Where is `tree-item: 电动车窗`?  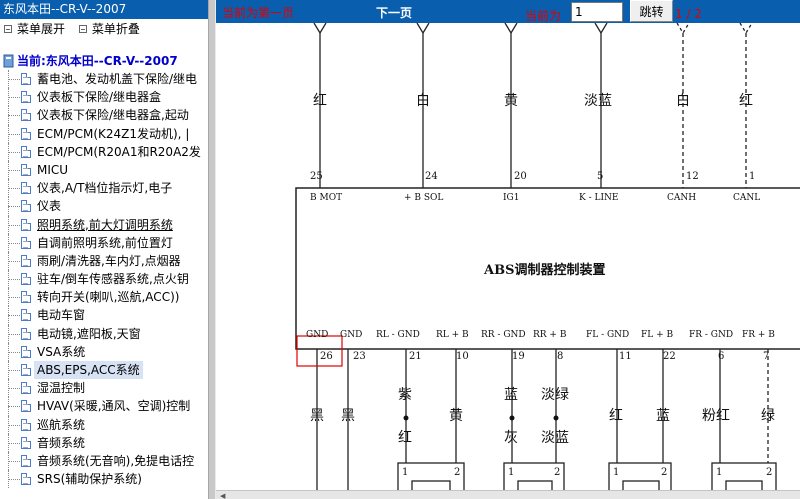 tree-item: 电动车窗 is located at coordinates (104, 315).